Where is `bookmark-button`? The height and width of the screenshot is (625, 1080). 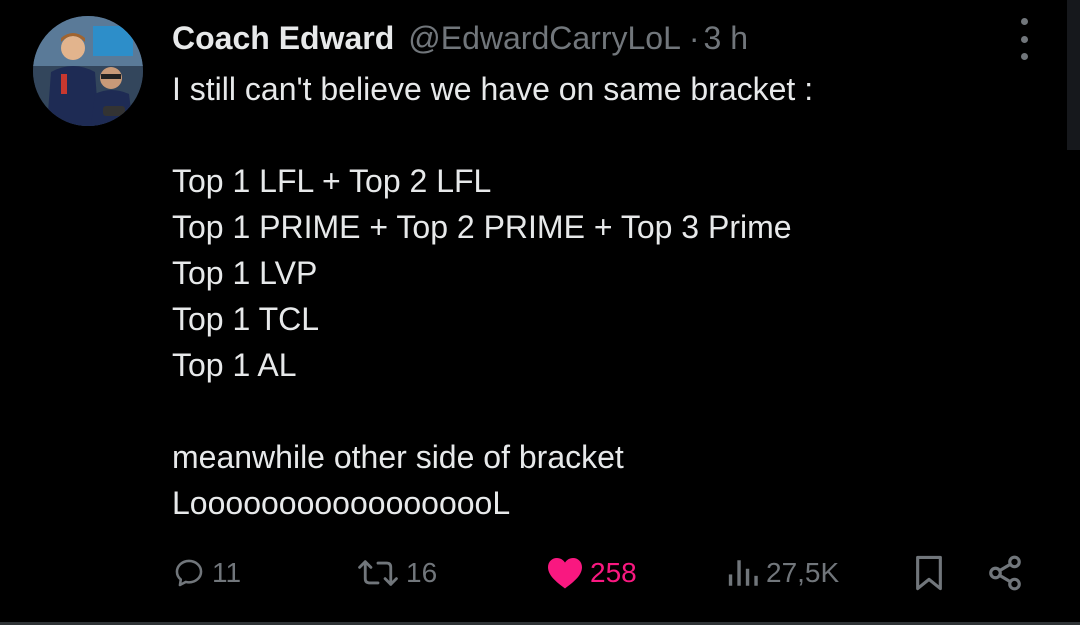
bookmark-button is located at coordinates (929, 573).